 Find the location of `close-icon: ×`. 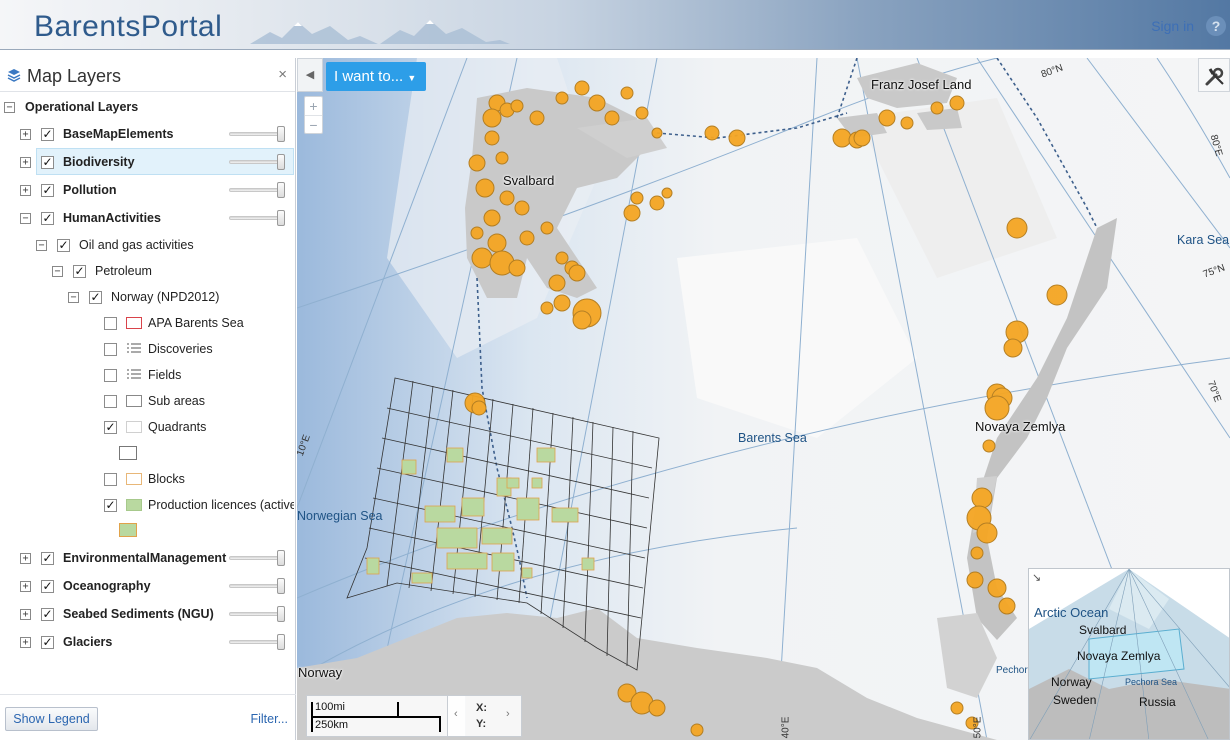

close-icon: × is located at coordinates (282, 74).